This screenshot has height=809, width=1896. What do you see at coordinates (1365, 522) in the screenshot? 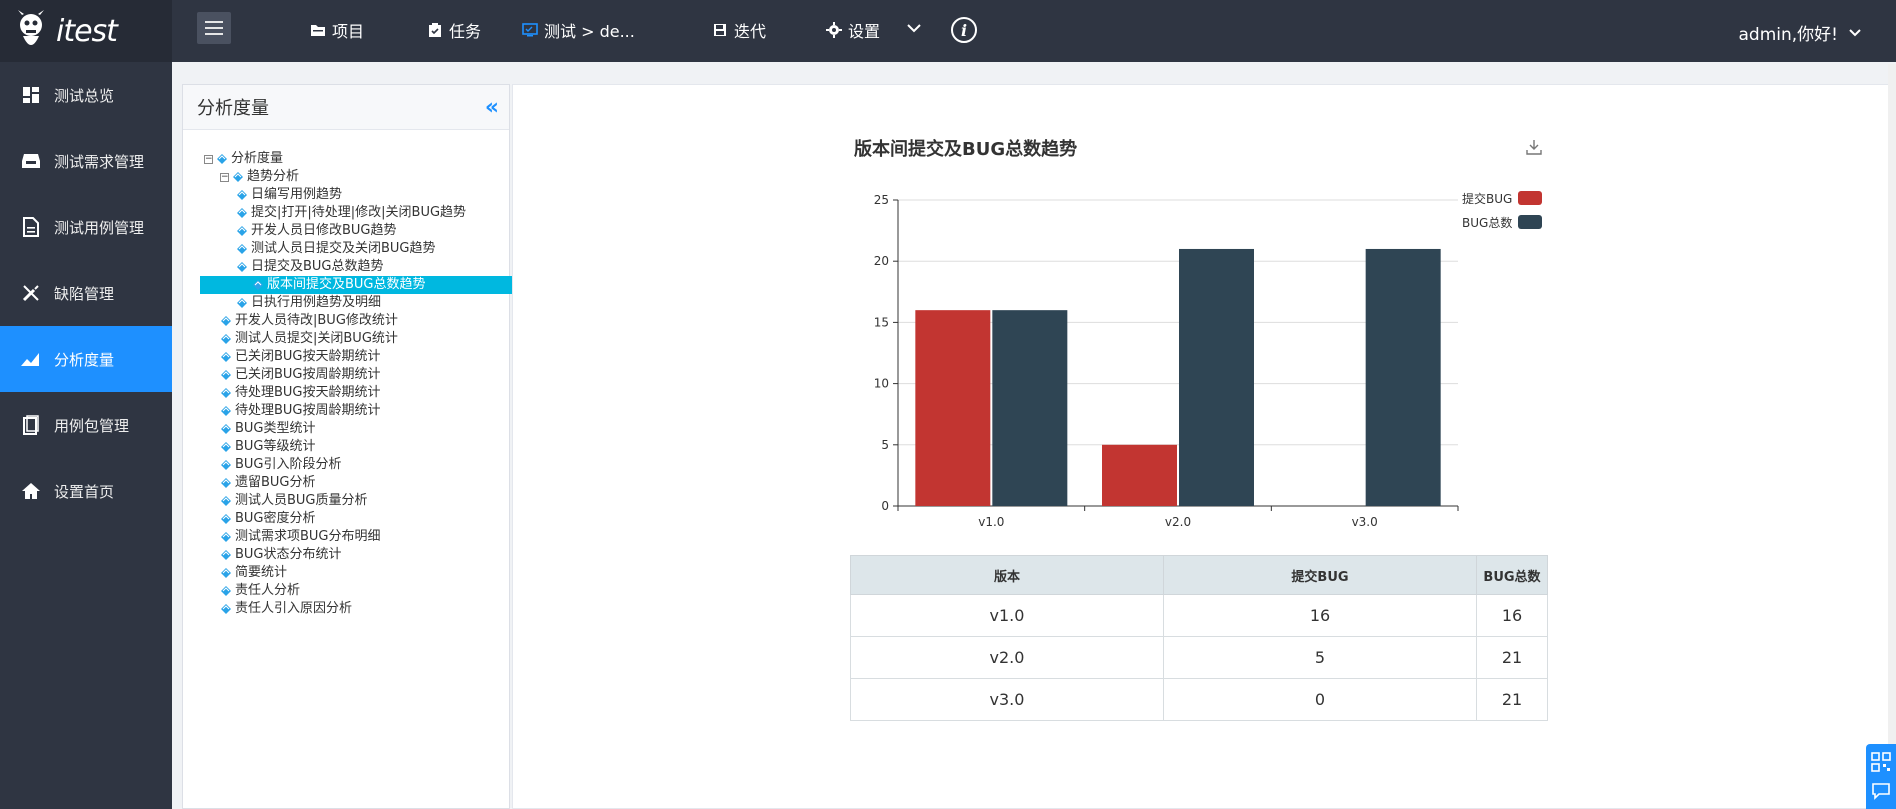
I see `x-tick-label: v3.0` at bounding box center [1365, 522].